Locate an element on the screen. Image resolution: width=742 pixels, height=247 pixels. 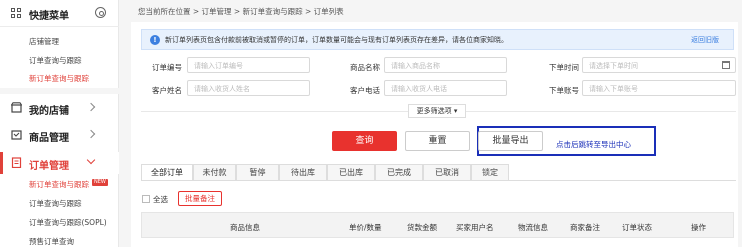
select-all-label: 全选 is located at coordinates (160, 199).